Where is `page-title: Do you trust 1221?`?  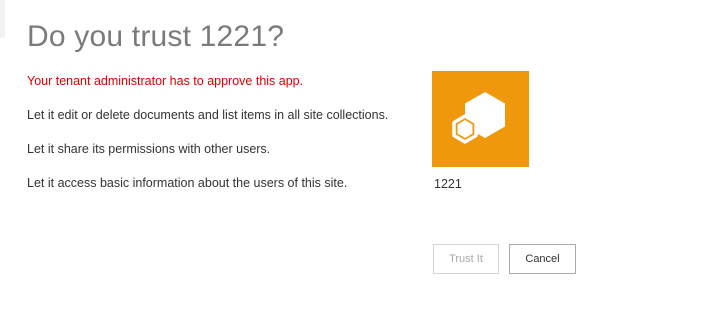
page-title: Do you trust 1221? is located at coordinates (156, 36).